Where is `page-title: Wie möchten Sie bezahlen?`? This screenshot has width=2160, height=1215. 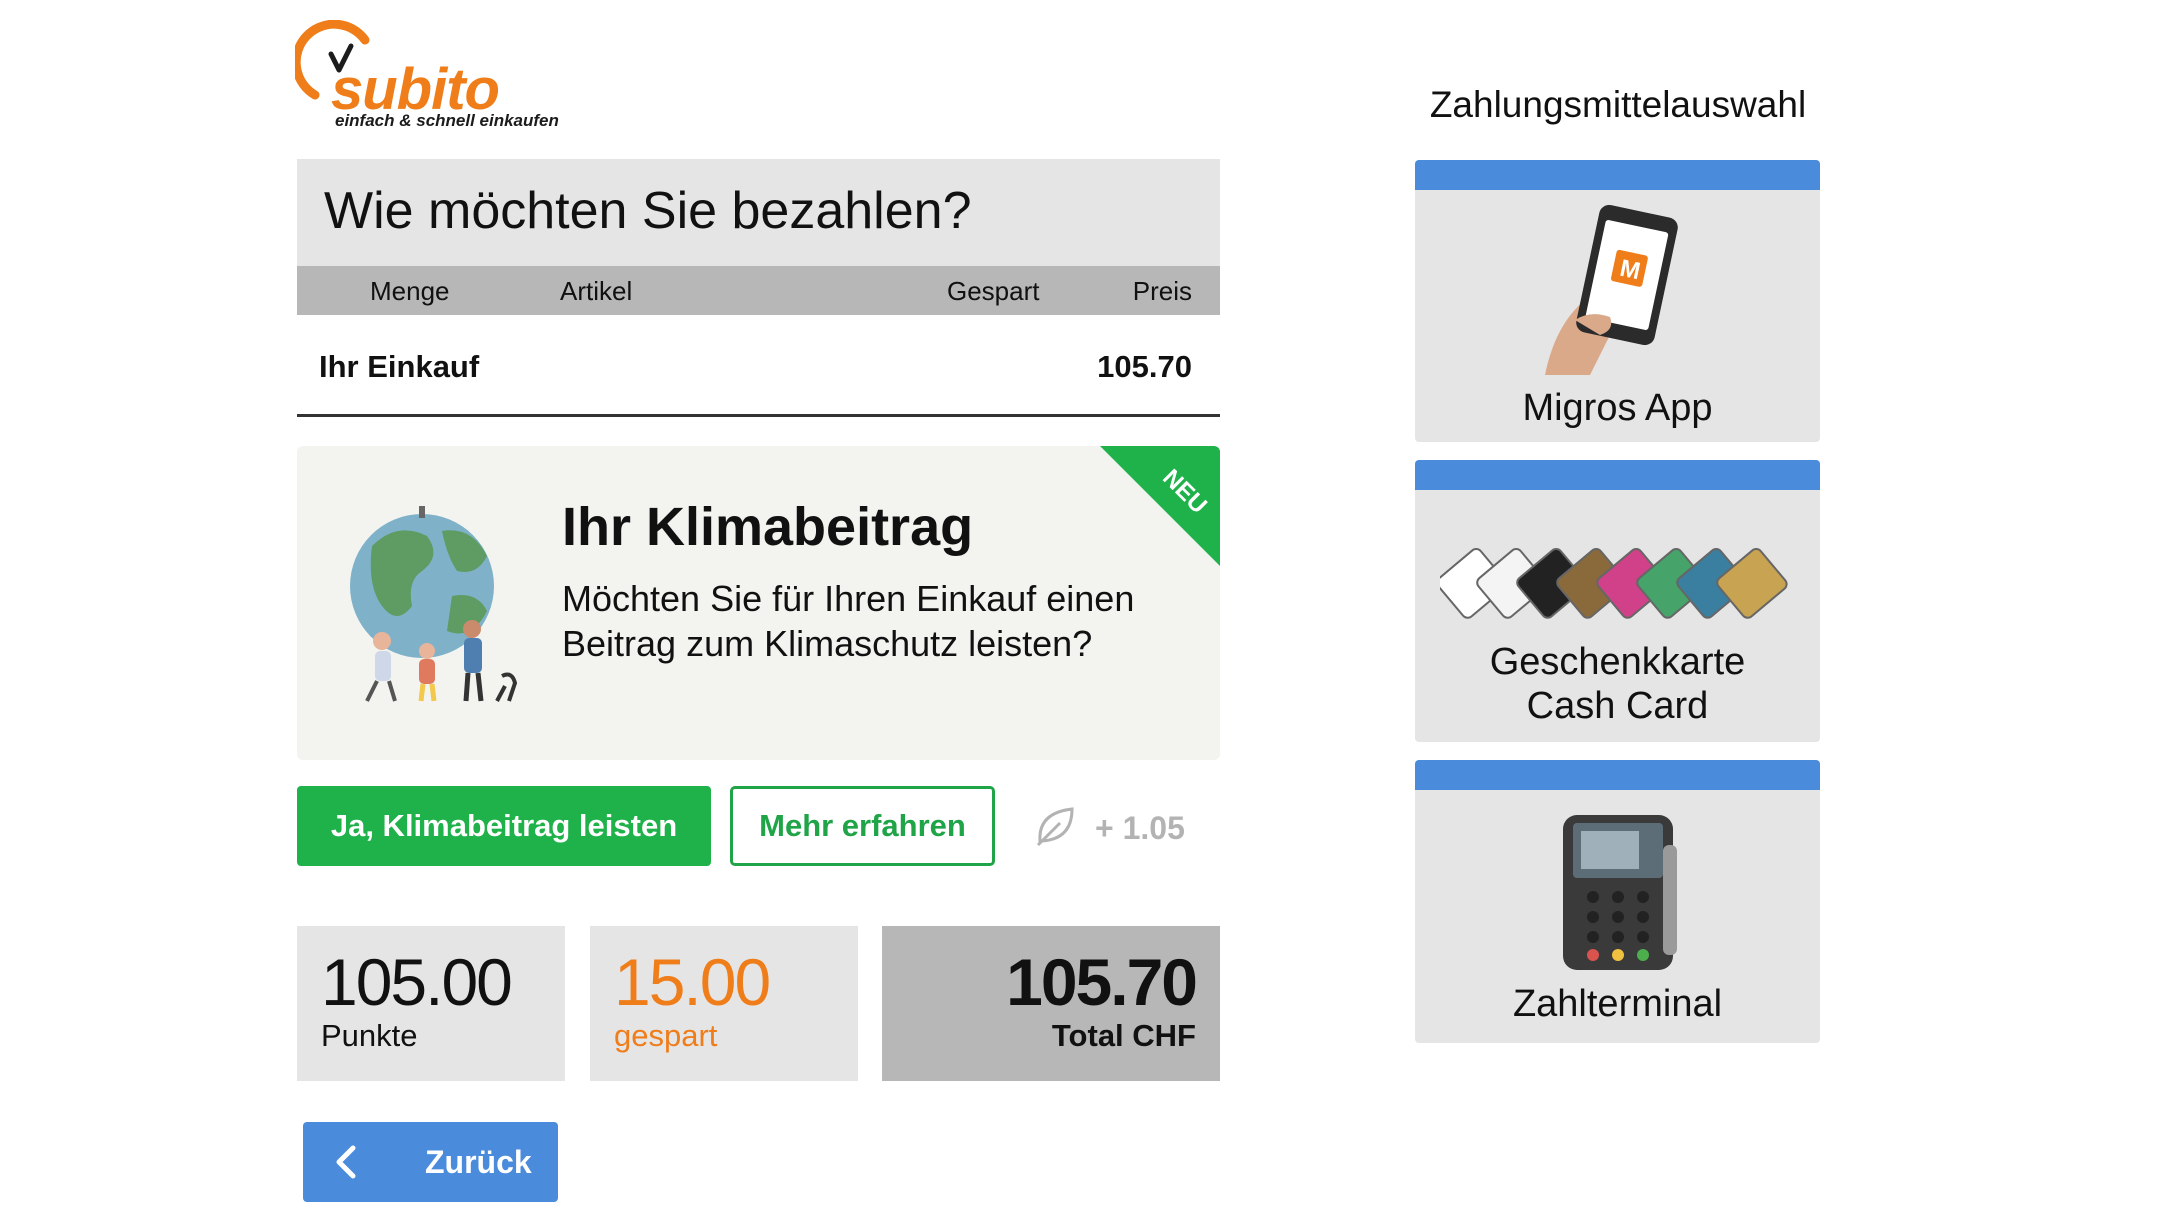 page-title: Wie möchten Sie bezahlen? is located at coordinates (648, 211).